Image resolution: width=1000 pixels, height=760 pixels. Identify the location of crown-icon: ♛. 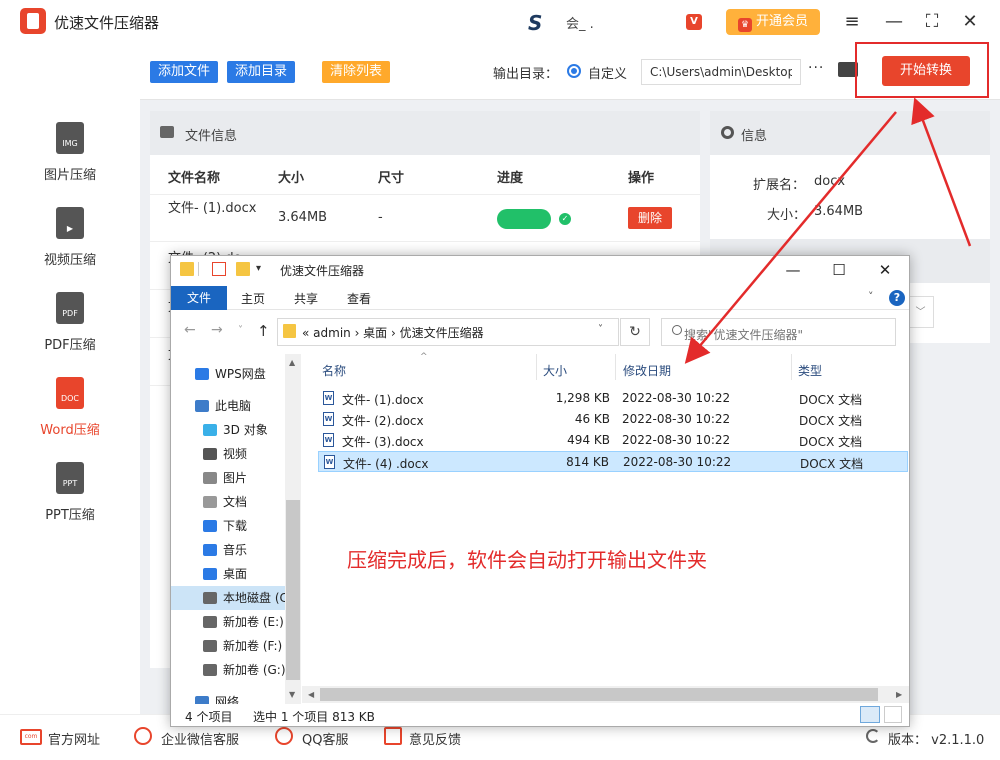
(744, 25).